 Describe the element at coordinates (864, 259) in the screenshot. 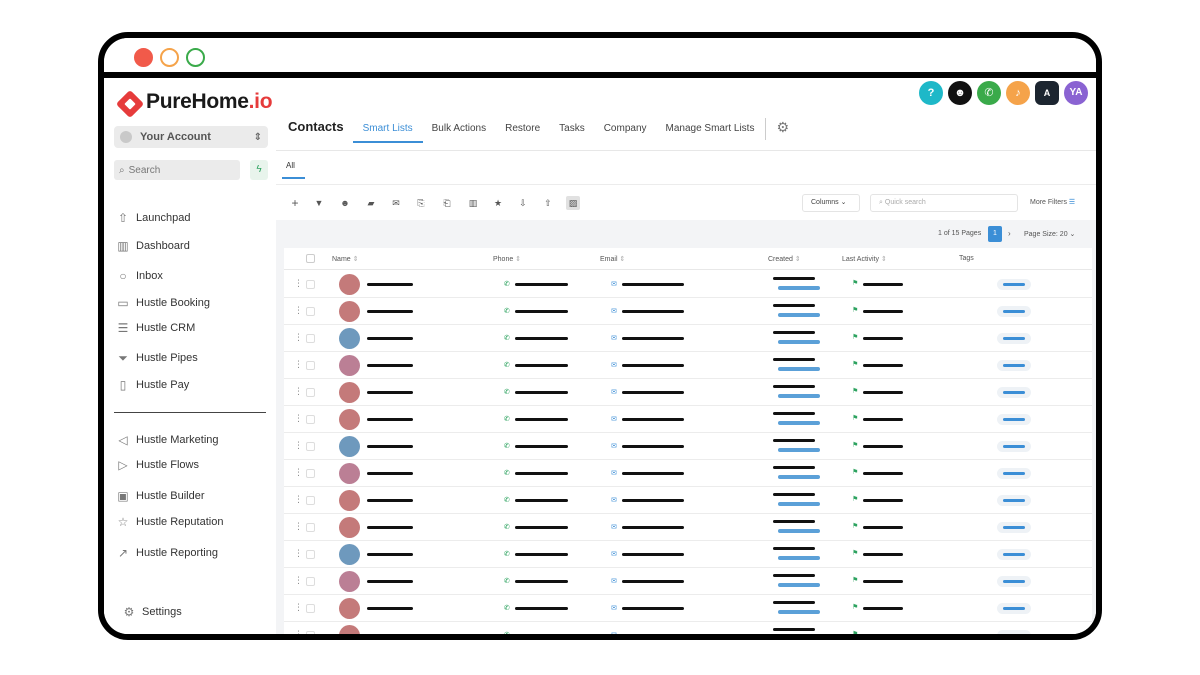

I see `column-header-last-activity: Last Activity ⇕` at that location.